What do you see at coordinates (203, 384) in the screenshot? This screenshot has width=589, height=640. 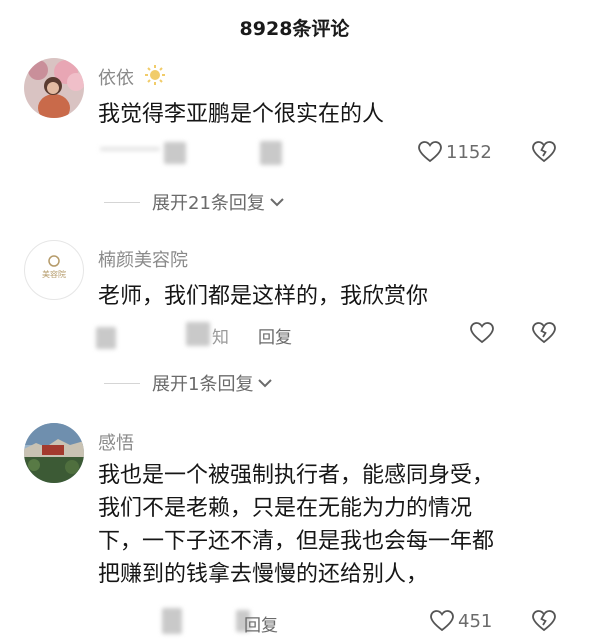 I see `expand-replies-label: 展开1条回复` at bounding box center [203, 384].